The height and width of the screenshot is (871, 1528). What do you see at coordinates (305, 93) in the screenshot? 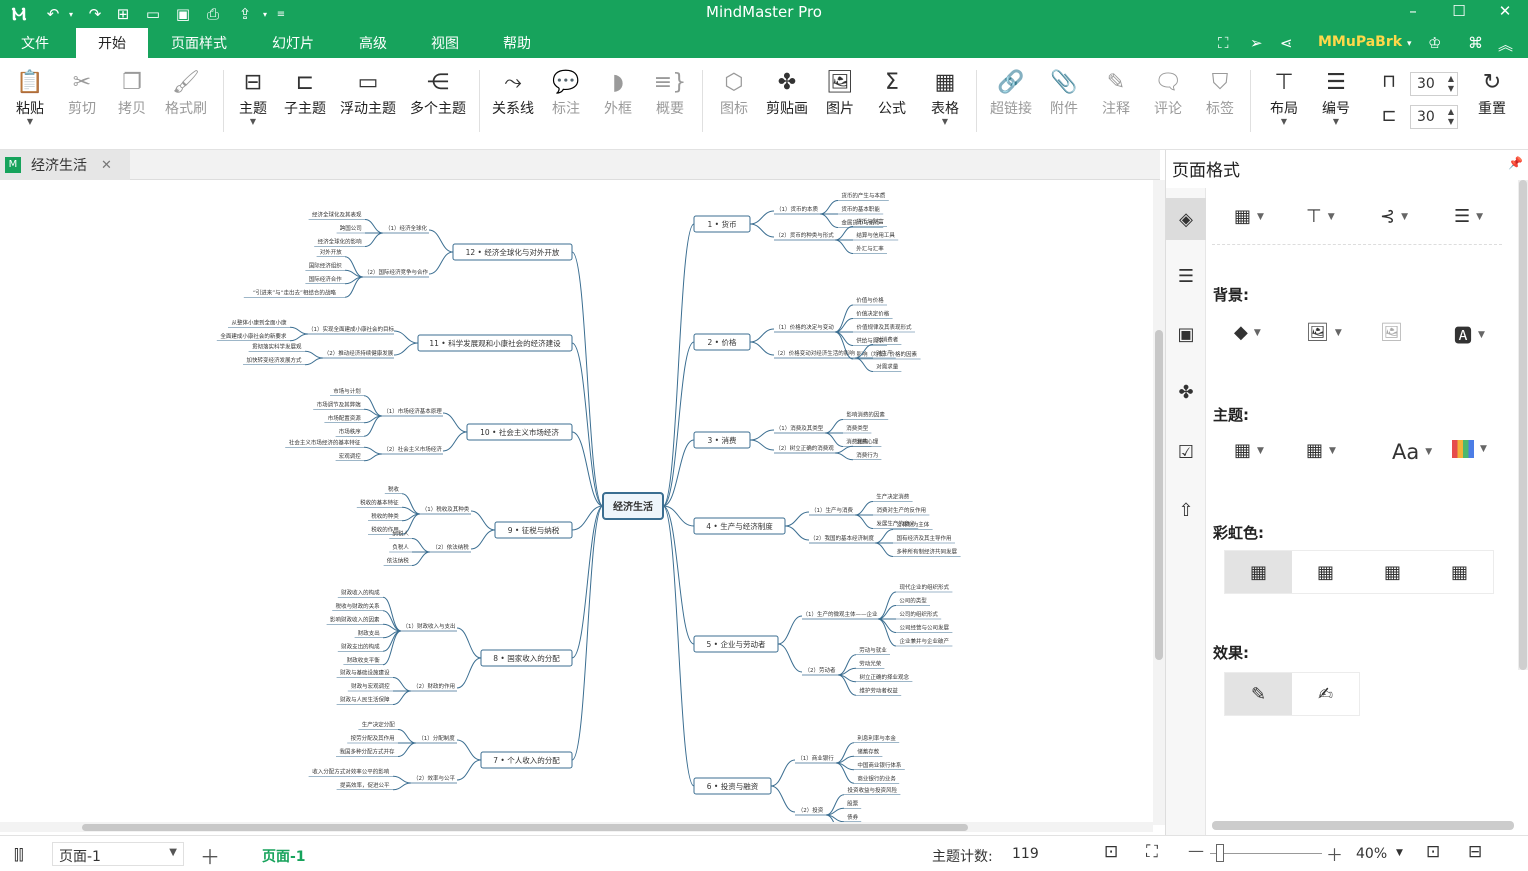
I see `subtopic-button: ⊏ 子主题` at bounding box center [305, 93].